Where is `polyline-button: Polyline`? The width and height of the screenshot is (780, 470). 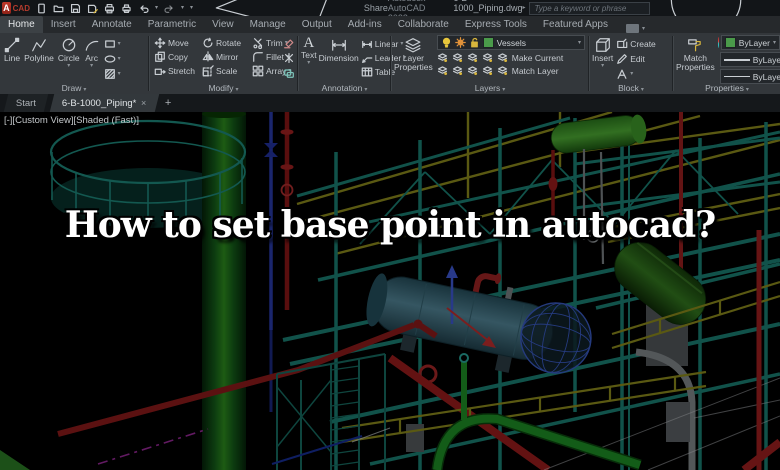 polyline-button: Polyline is located at coordinates (39, 57).